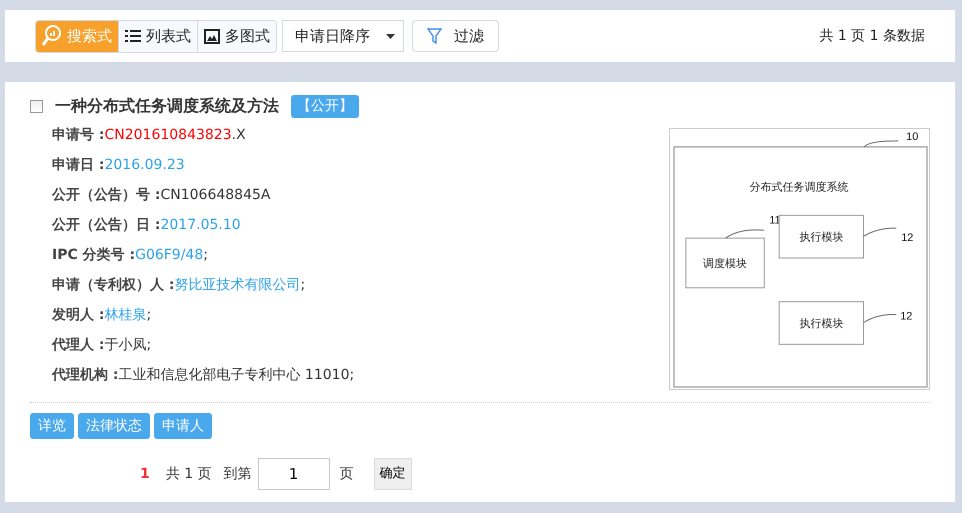 The height and width of the screenshot is (513, 962). I want to click on field-link: 林桂泉, so click(125, 315).